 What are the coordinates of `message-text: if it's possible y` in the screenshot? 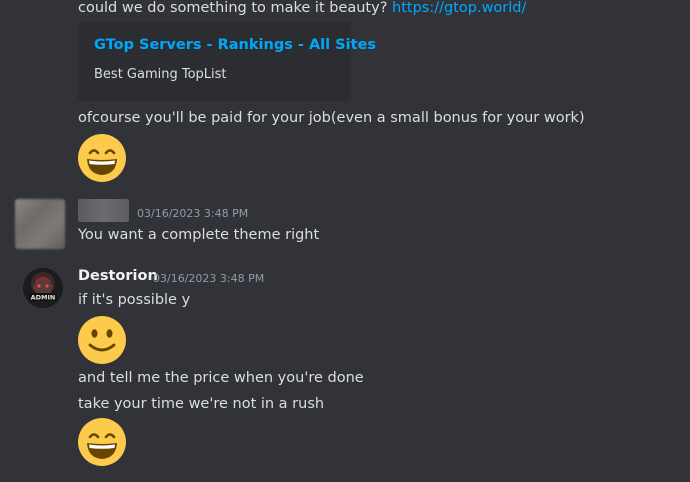 It's located at (134, 300).